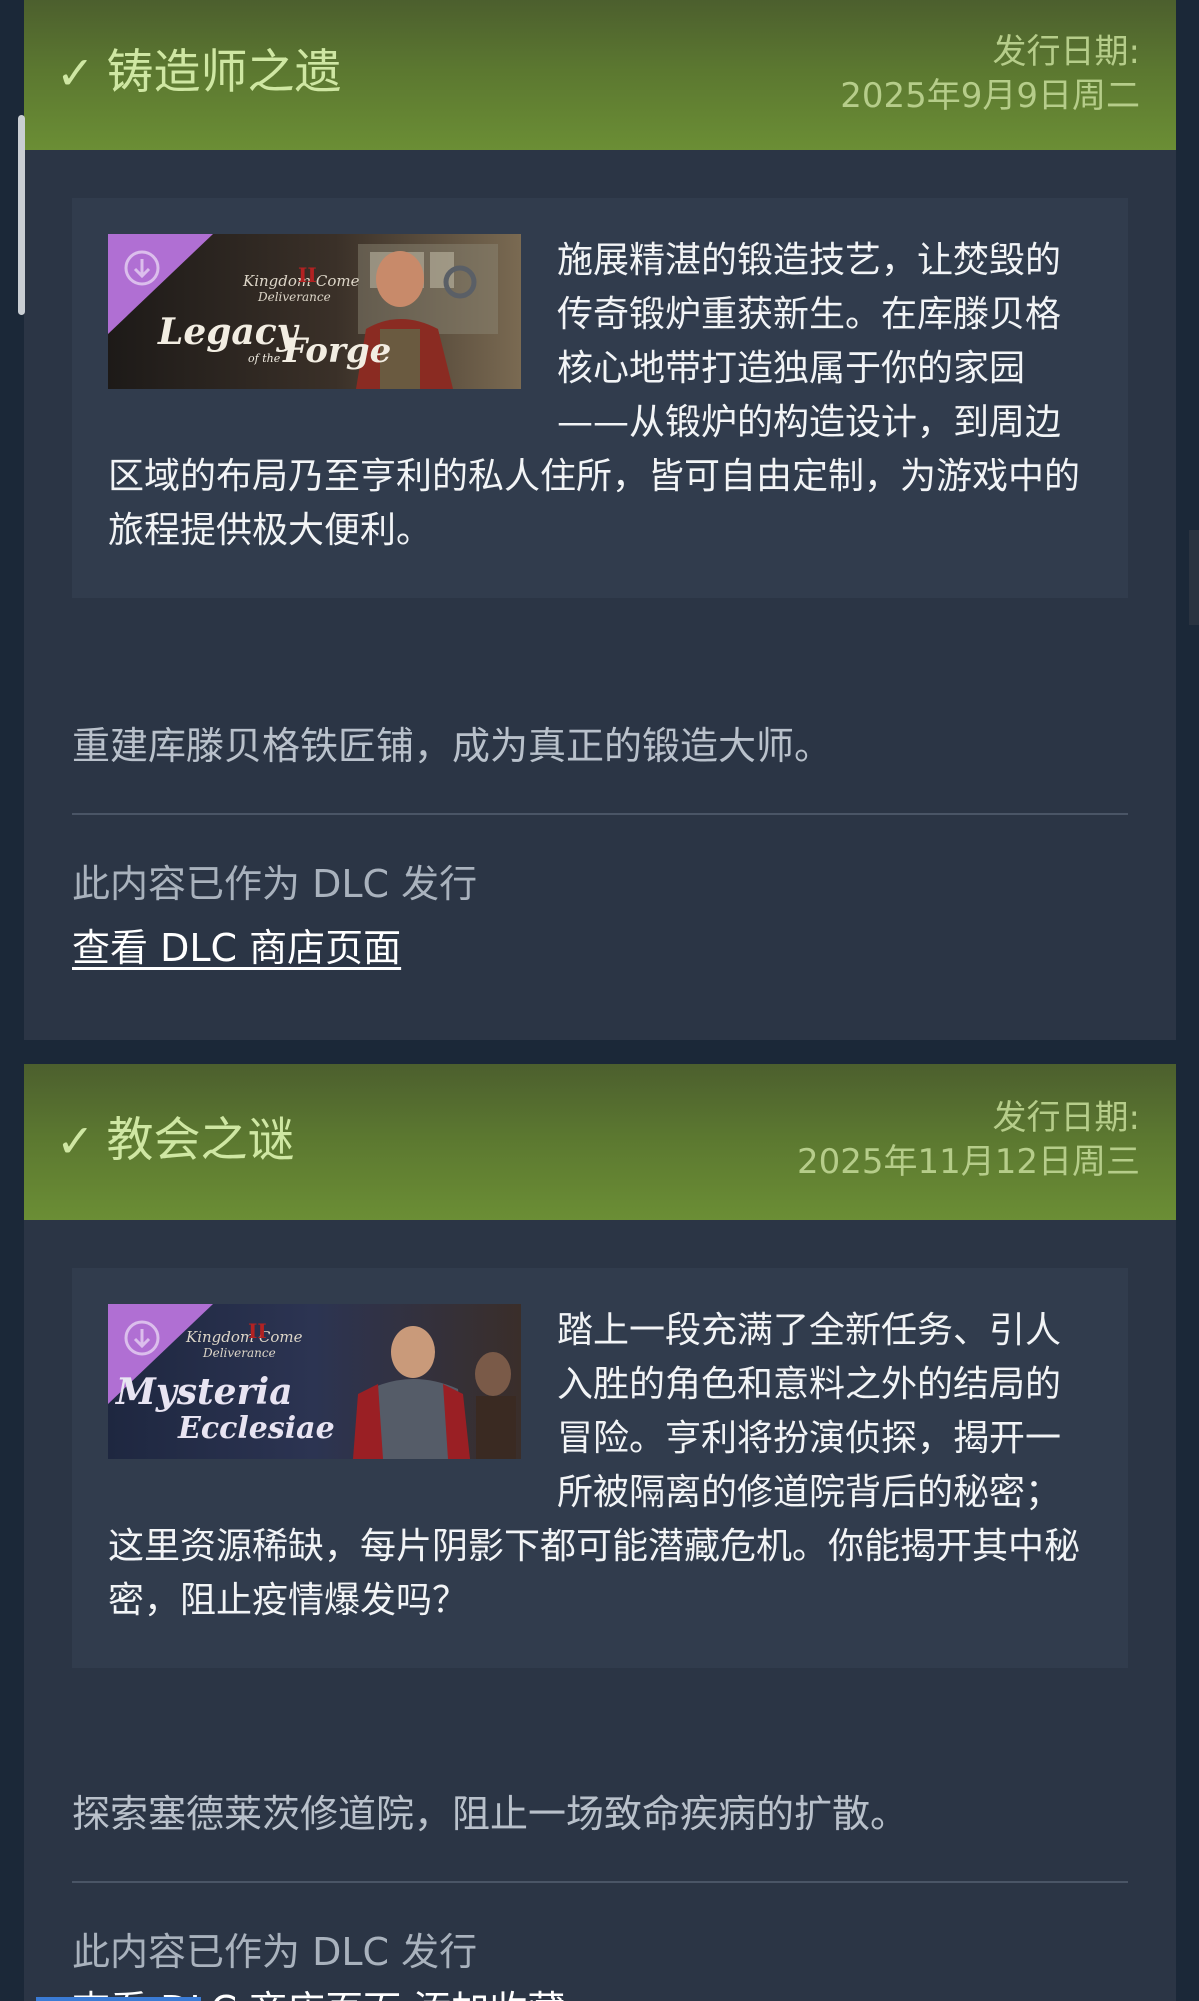 This screenshot has height=2001, width=1199. I want to click on dlc-title-text: 教会之谜, so click(200, 1140).